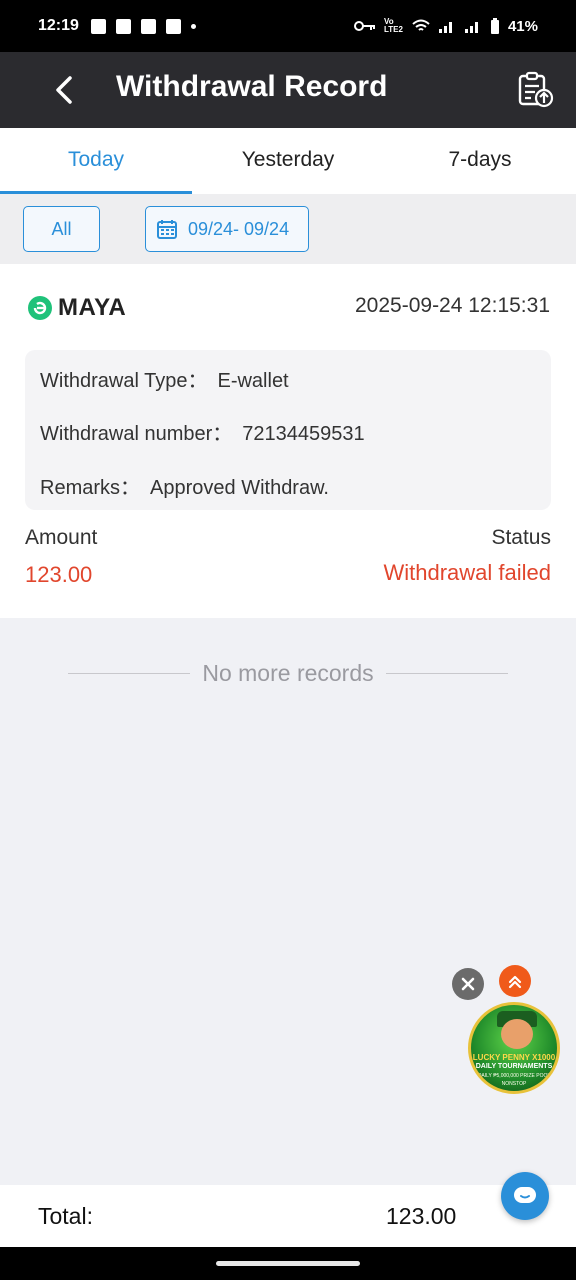  Describe the element at coordinates (521, 537) in the screenshot. I see `status-label: Status` at that location.